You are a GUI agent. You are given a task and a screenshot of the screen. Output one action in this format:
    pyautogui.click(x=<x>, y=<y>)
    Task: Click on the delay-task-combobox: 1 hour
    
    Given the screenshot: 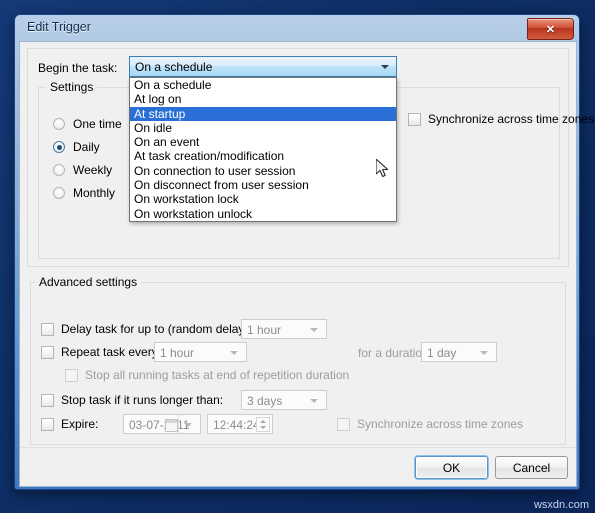 What is the action you would take?
    pyautogui.click(x=284, y=329)
    